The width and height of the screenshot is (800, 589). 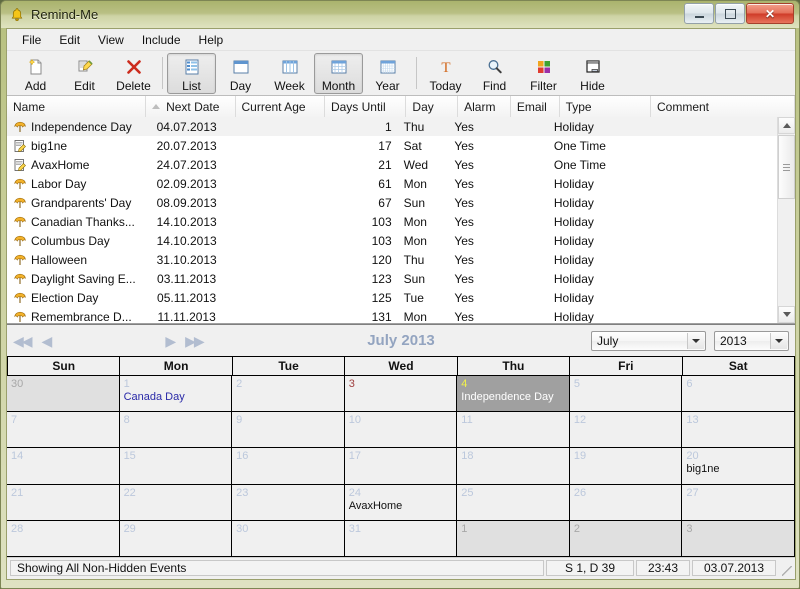 I want to click on calendar-event: big1ne, so click(x=738, y=469).